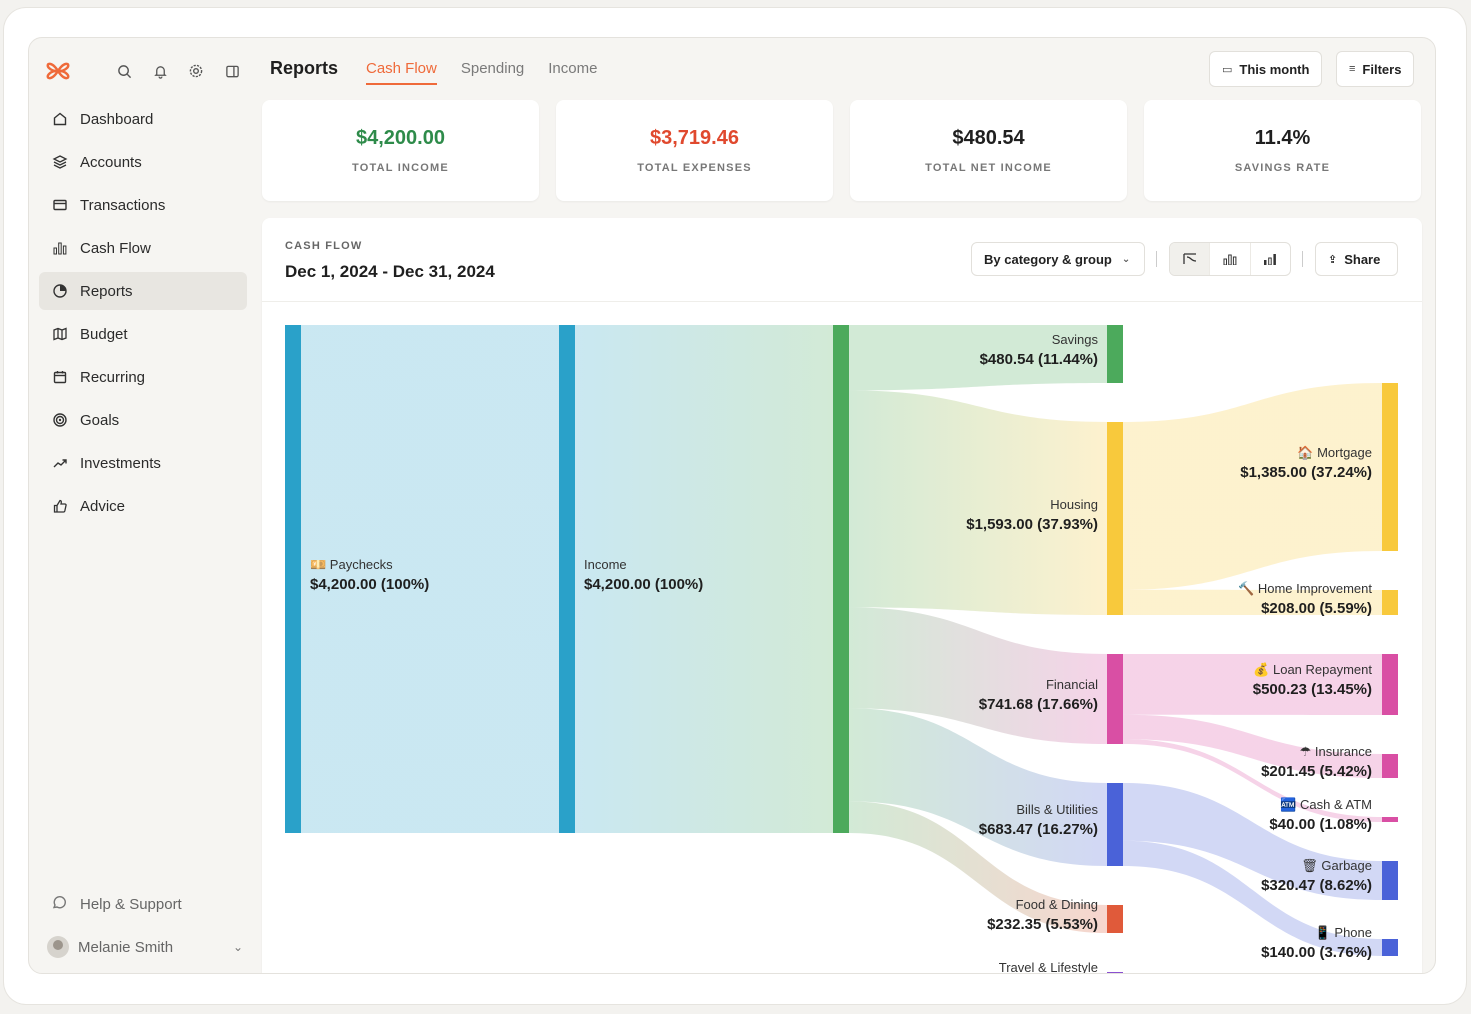 Image resolution: width=1471 pixels, height=1014 pixels. I want to click on kpi-value: $4,200.00, so click(400, 138).